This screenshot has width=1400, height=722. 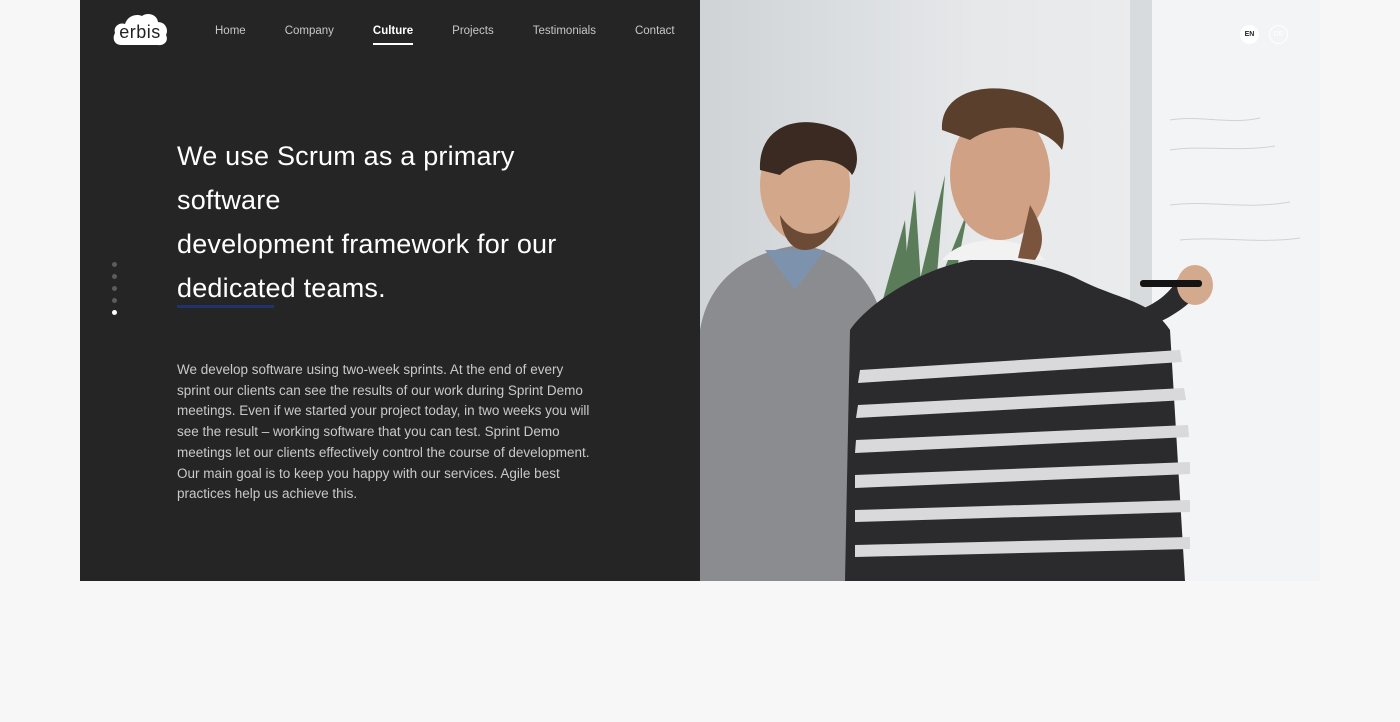 What do you see at coordinates (564, 35) in the screenshot?
I see `nav-item-testimonials: Testimonials` at bounding box center [564, 35].